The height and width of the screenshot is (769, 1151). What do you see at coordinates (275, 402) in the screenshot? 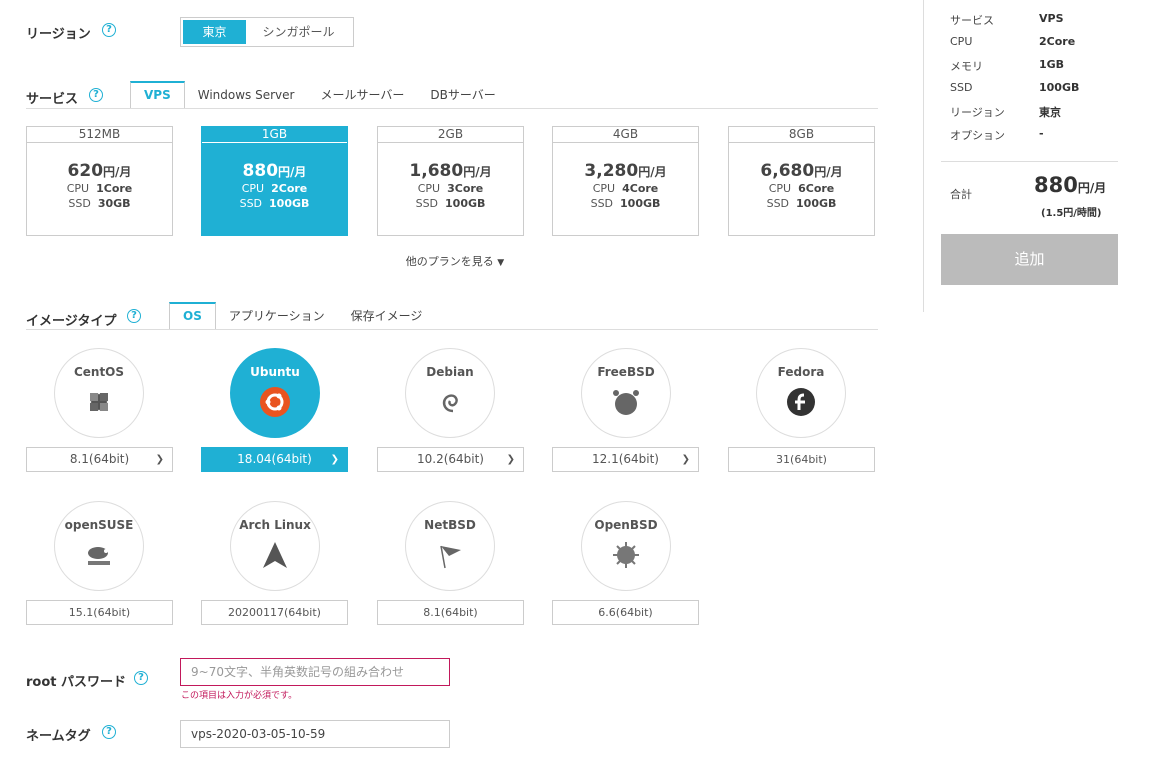
I see `ubuntu-icon` at bounding box center [275, 402].